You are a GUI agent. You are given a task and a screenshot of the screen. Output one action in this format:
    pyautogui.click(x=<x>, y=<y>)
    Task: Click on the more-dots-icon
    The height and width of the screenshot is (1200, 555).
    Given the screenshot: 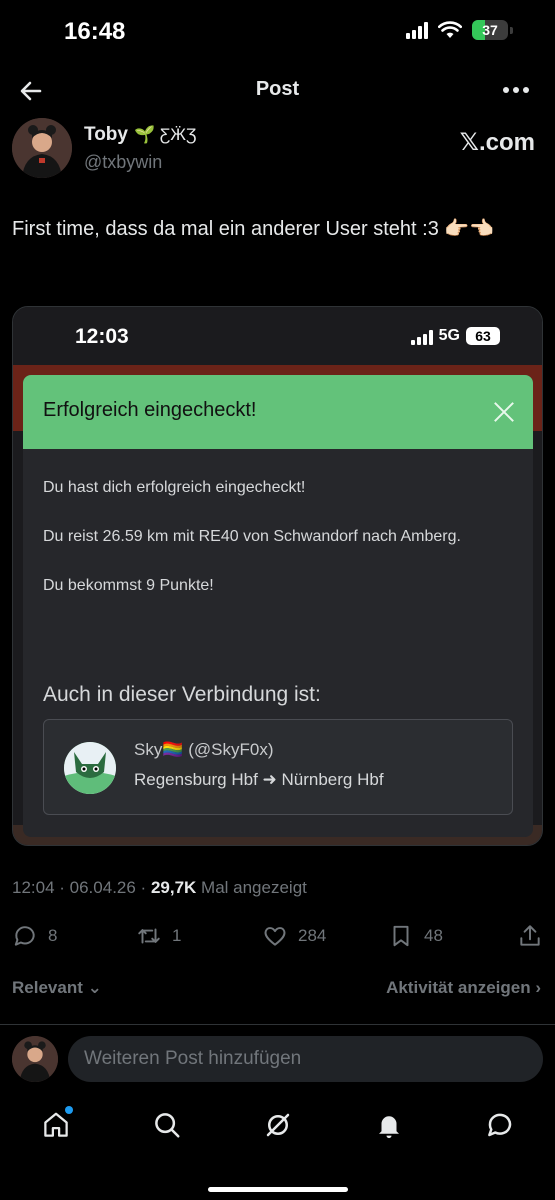 What is the action you would take?
    pyautogui.click(x=506, y=90)
    